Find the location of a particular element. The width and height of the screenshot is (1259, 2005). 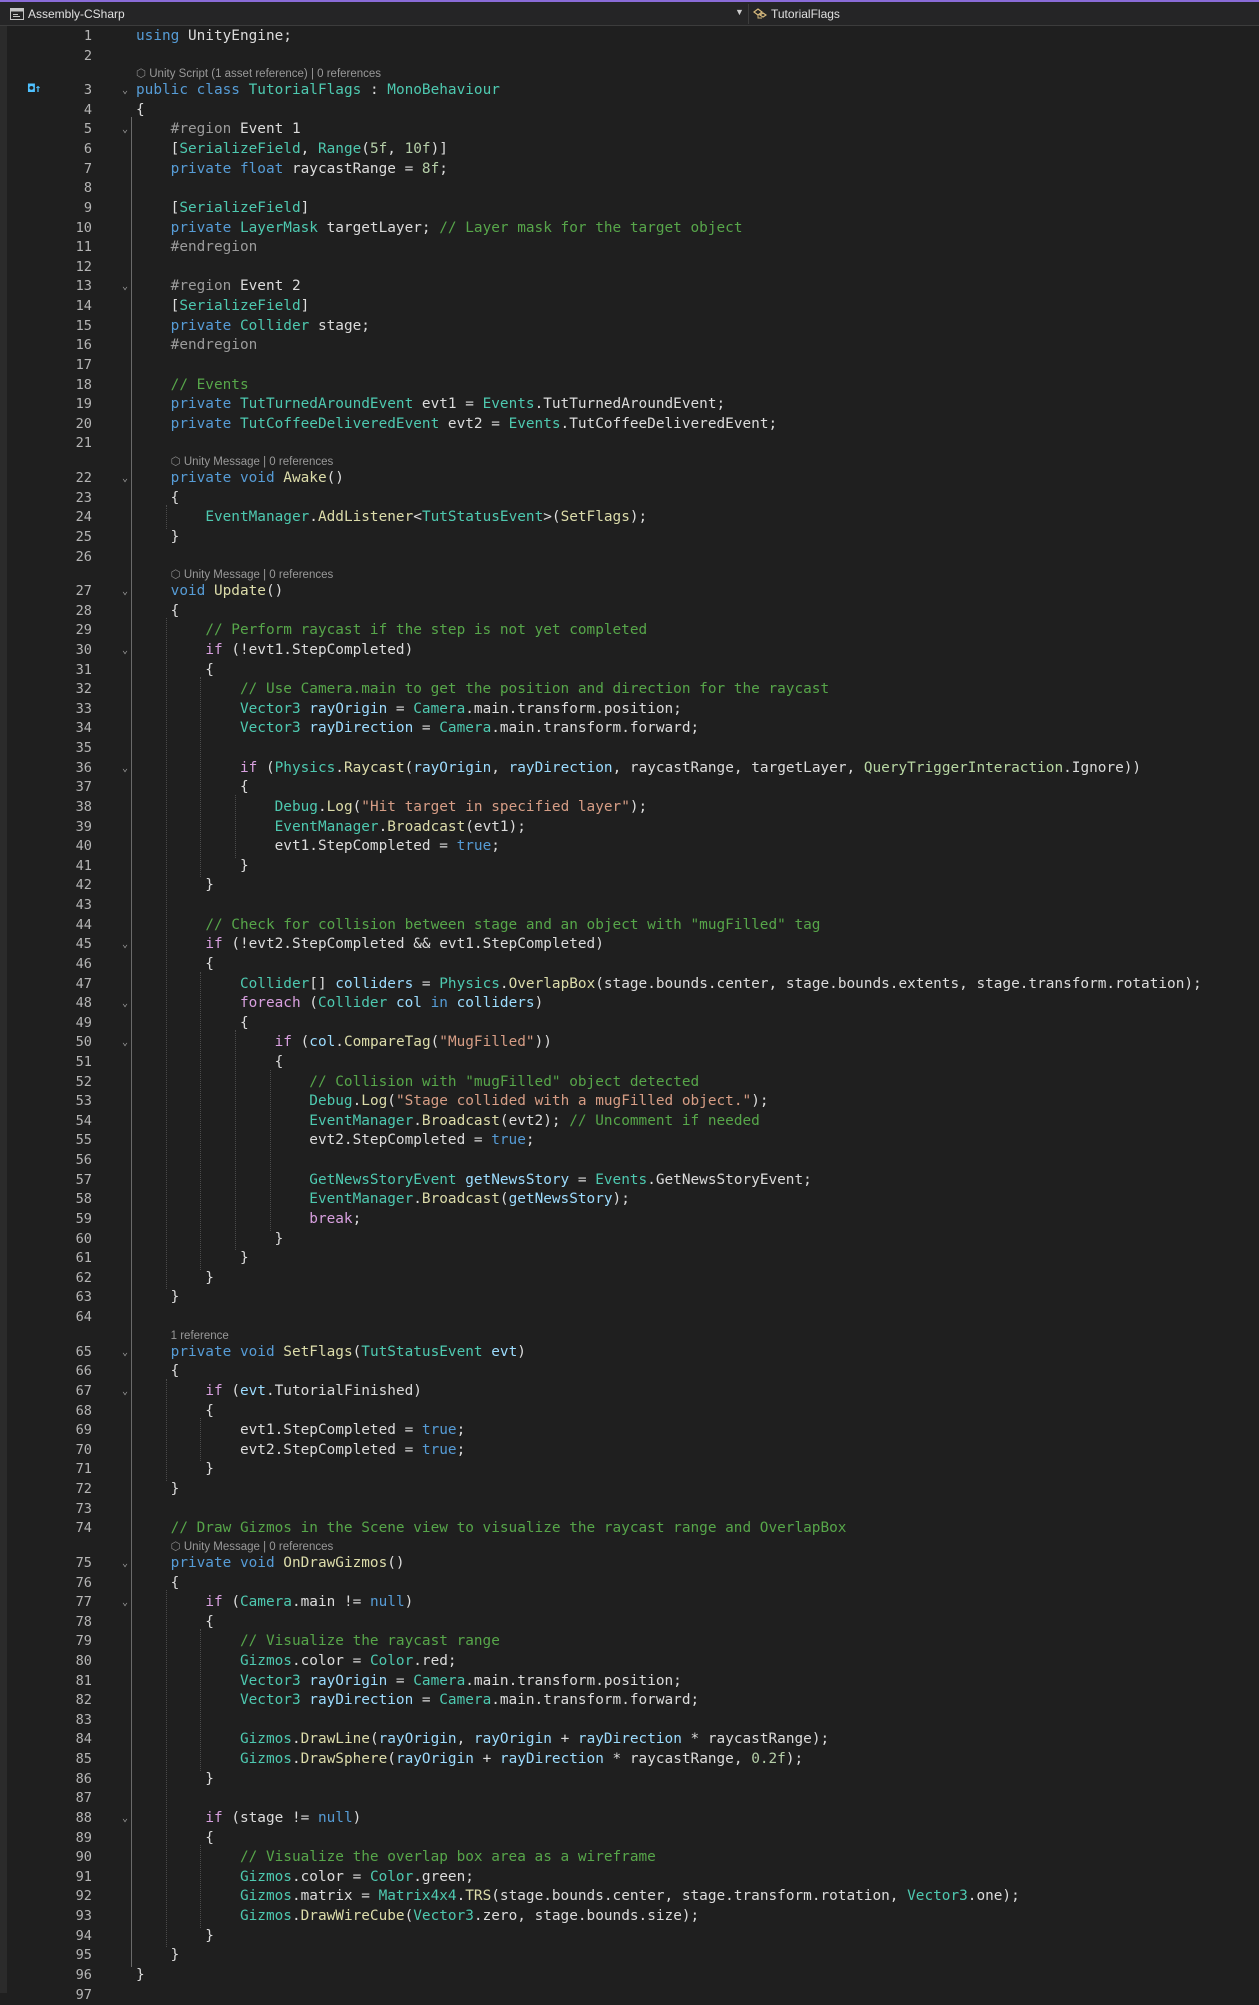

code-line: 26 is located at coordinates (629, 557).